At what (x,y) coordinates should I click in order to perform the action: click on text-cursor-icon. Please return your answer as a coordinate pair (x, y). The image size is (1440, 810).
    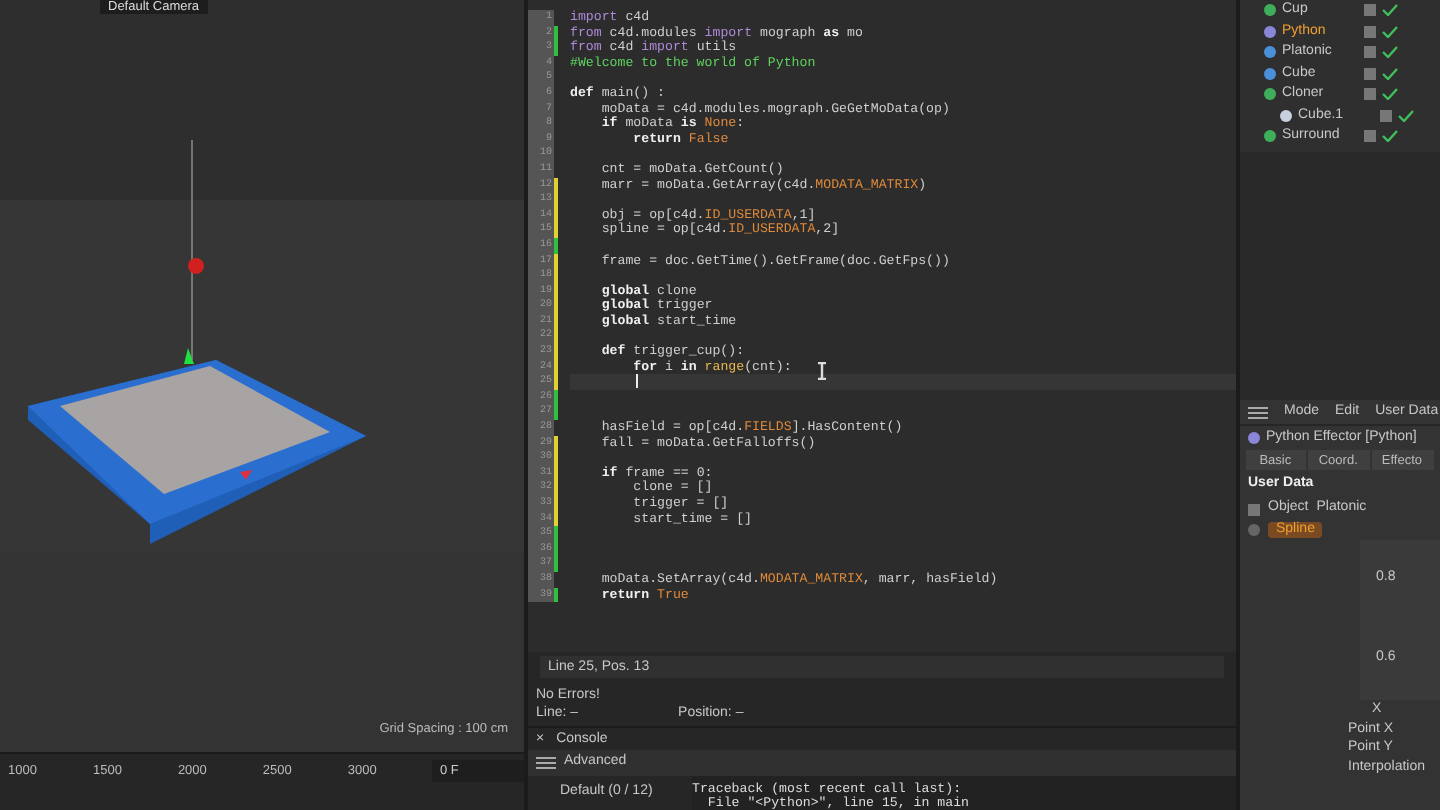
    Looking at the image, I should click on (822, 371).